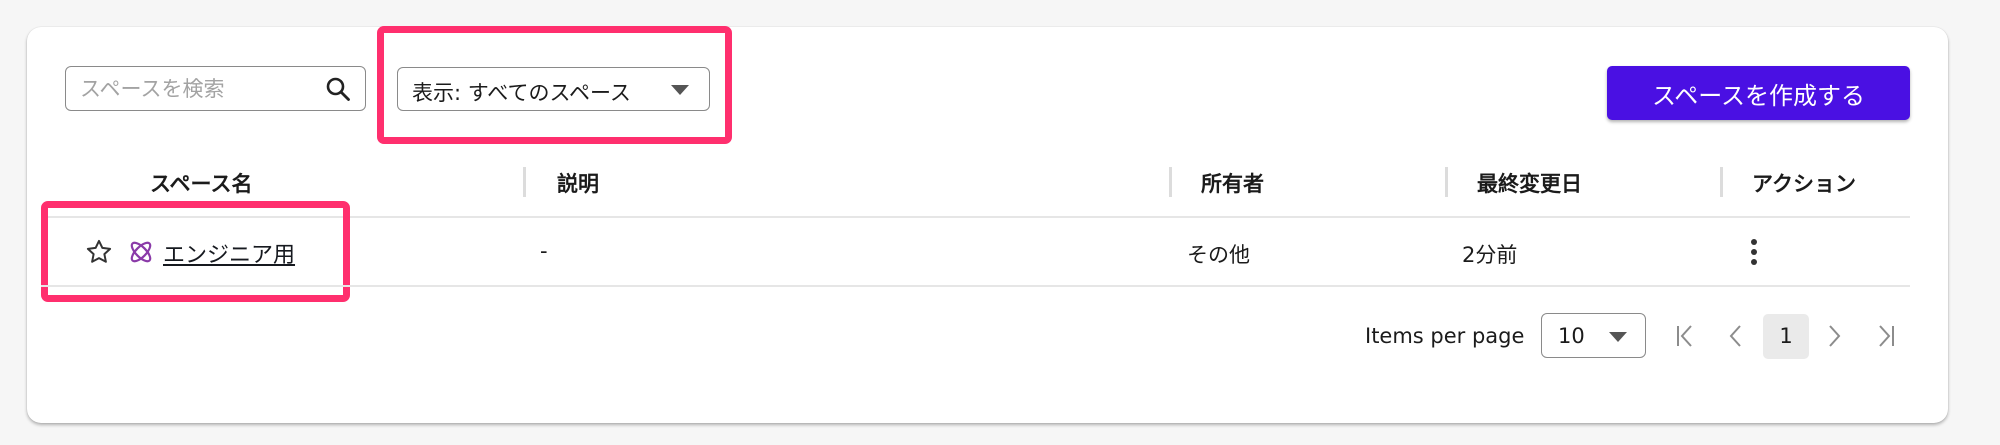 This screenshot has width=2000, height=445. I want to click on more-actions-icon, so click(1754, 252).